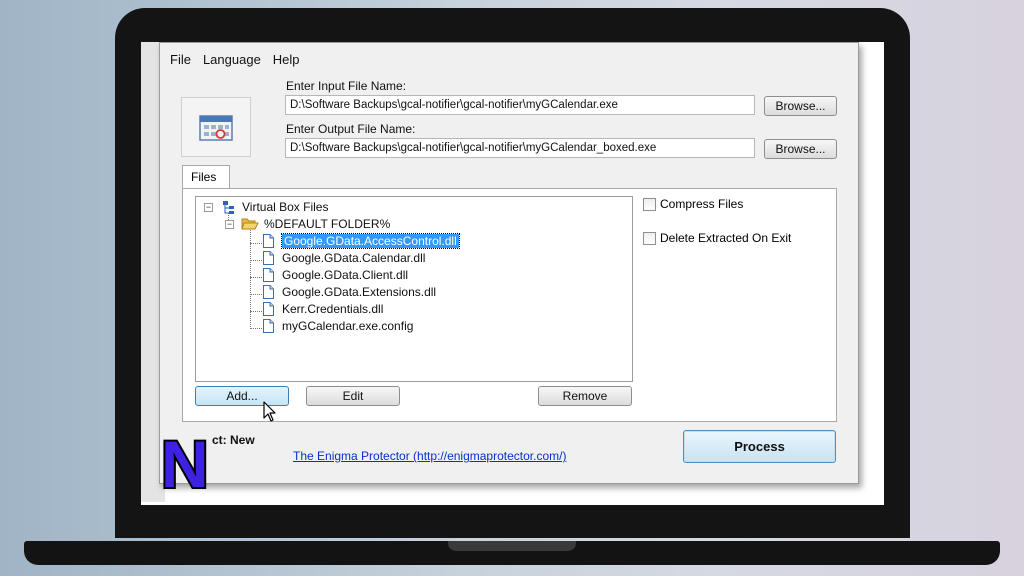 The width and height of the screenshot is (1024, 576). What do you see at coordinates (585, 396) in the screenshot?
I see `remove-button: Remove` at bounding box center [585, 396].